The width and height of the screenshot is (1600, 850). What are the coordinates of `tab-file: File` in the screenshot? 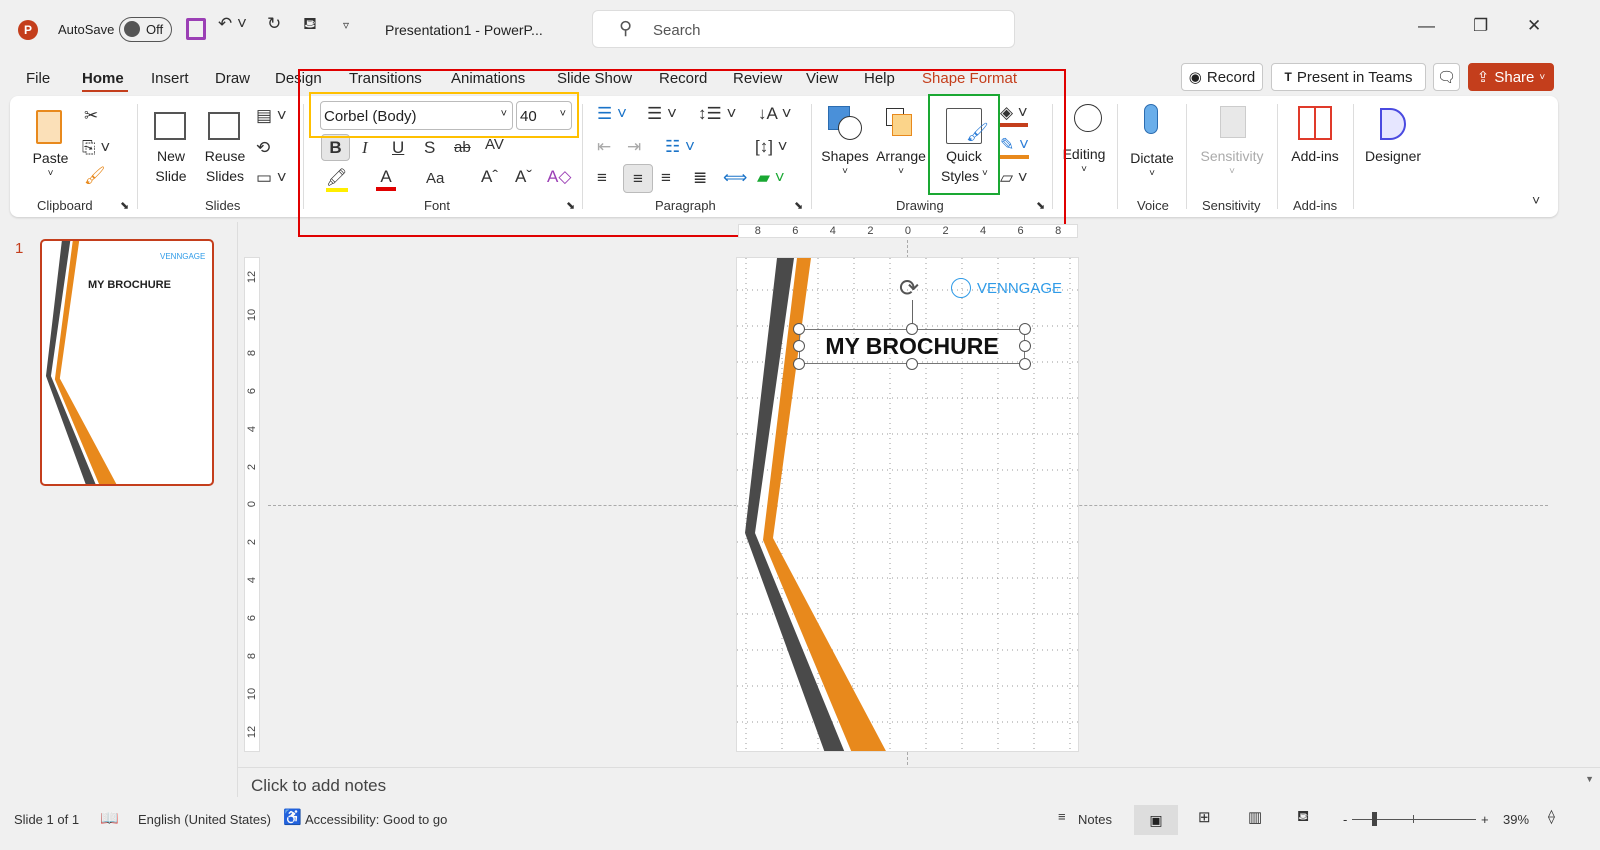 It's located at (38, 78).